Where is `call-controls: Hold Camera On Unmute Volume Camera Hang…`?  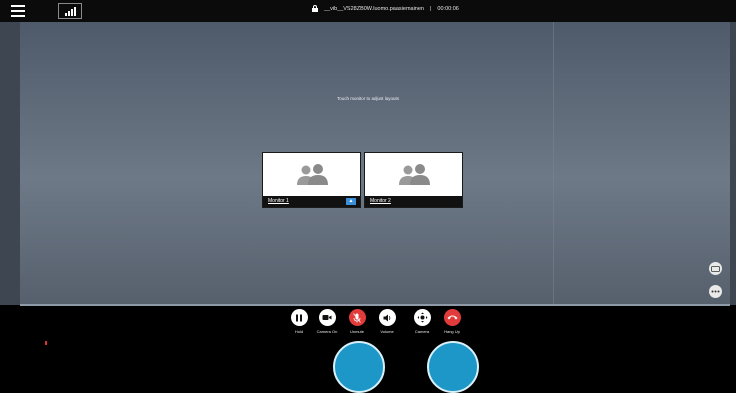
call-controls: Hold Camera On Unmute Volume Camera Hang… is located at coordinates (368, 323).